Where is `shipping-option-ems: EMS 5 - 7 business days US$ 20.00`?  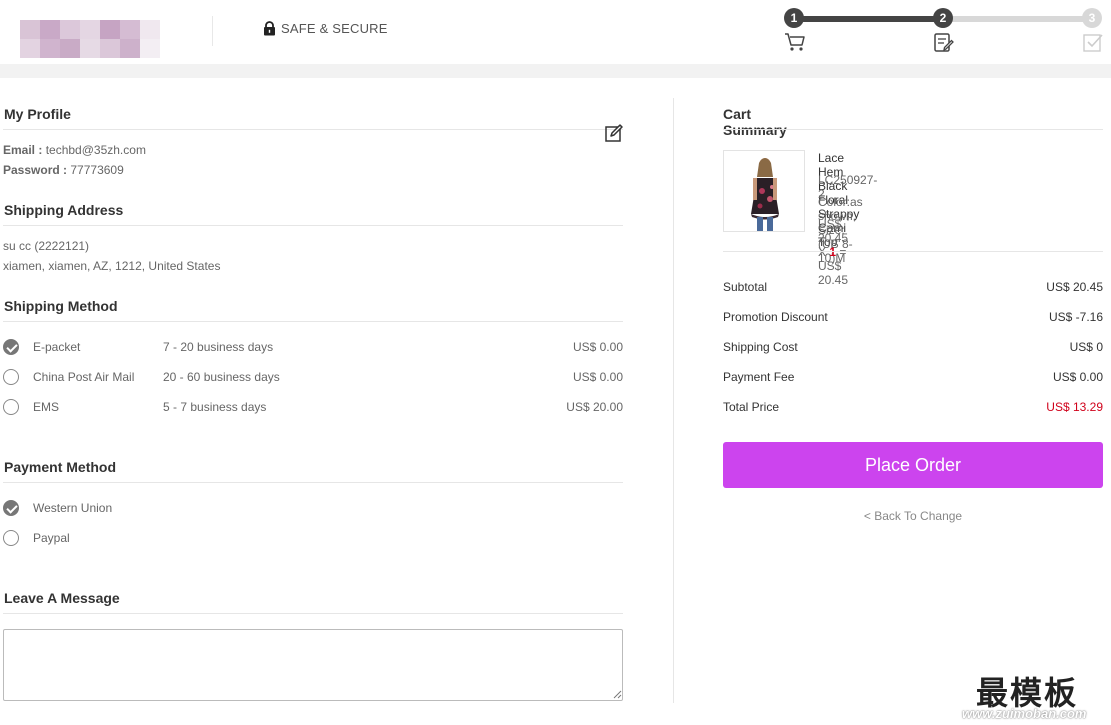 shipping-option-ems: EMS 5 - 7 business days US$ 20.00 is located at coordinates (313, 408).